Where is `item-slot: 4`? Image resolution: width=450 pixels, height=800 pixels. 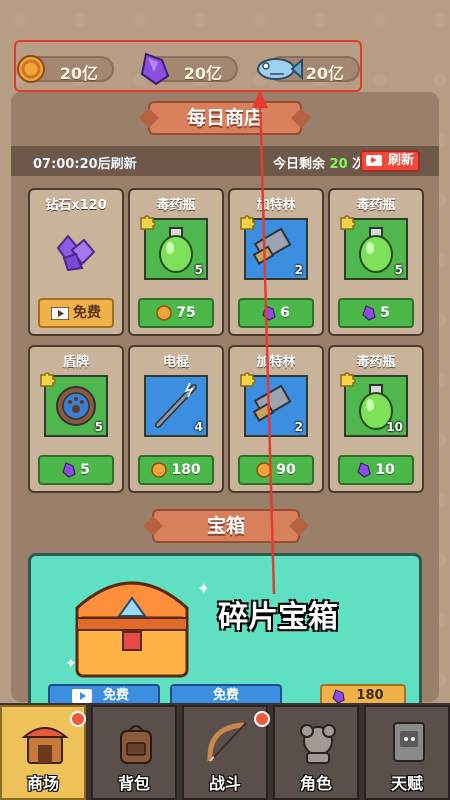 item-slot: 4 is located at coordinates (176, 406).